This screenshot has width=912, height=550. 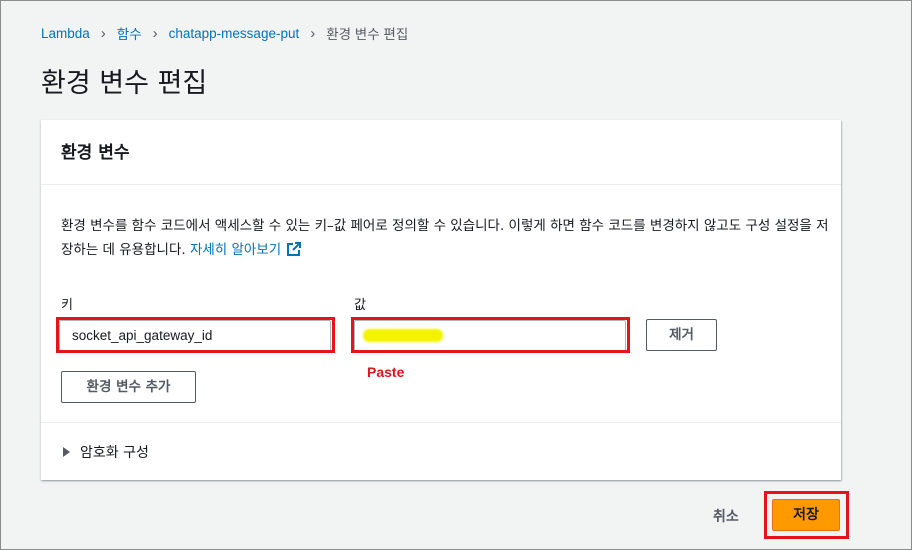 I want to click on divider, so click(x=441, y=422).